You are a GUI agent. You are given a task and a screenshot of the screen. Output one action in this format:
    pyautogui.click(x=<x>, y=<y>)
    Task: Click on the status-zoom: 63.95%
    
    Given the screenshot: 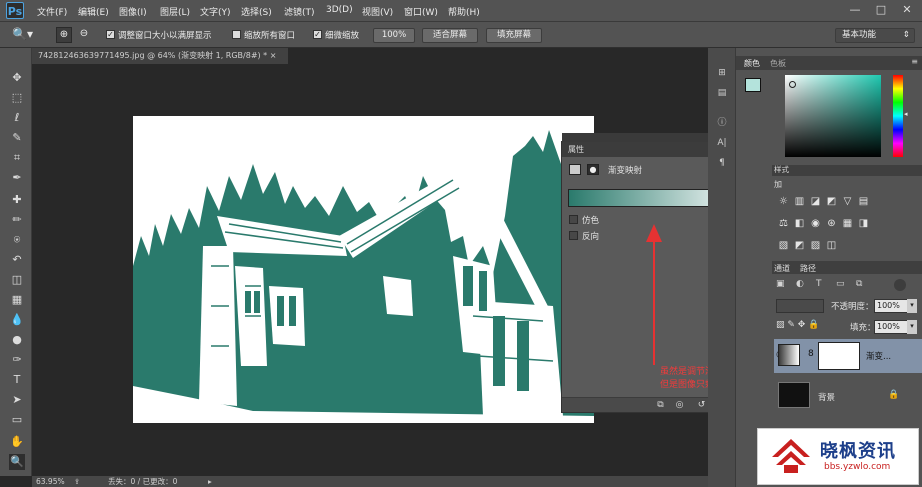 What is the action you would take?
    pyautogui.click(x=50, y=481)
    